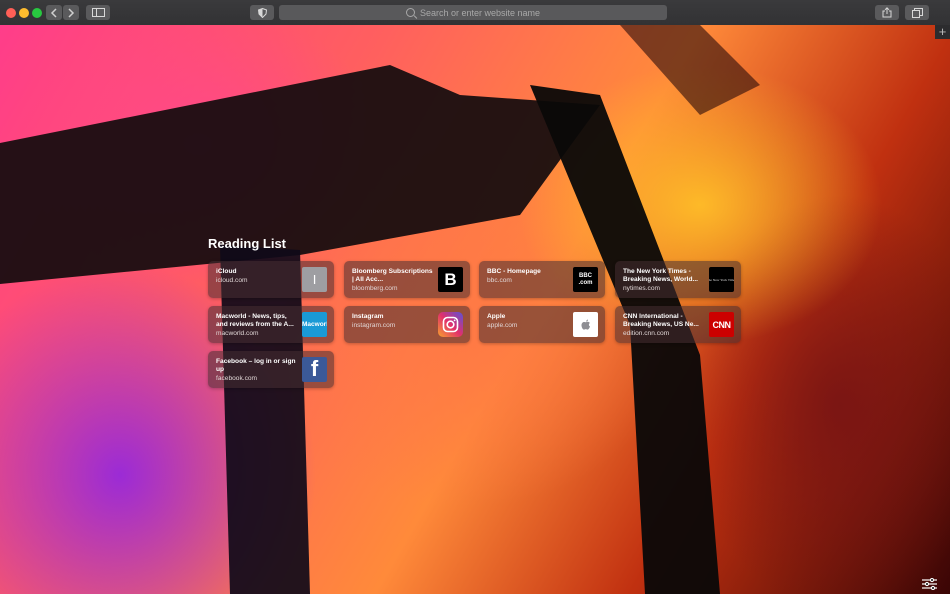 This screenshot has height=594, width=950. I want to click on minimize-window-button, so click(24, 13).